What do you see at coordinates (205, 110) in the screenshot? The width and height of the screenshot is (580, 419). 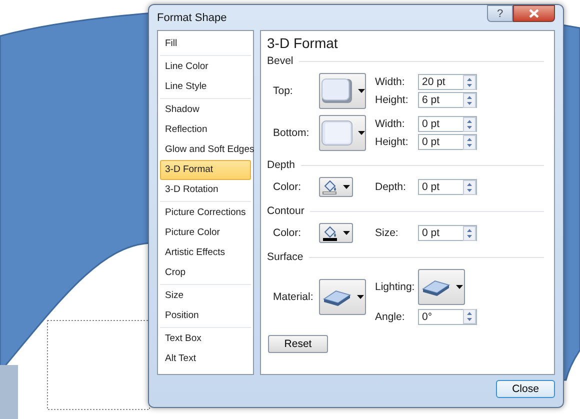 I see `category-item: Shadow` at bounding box center [205, 110].